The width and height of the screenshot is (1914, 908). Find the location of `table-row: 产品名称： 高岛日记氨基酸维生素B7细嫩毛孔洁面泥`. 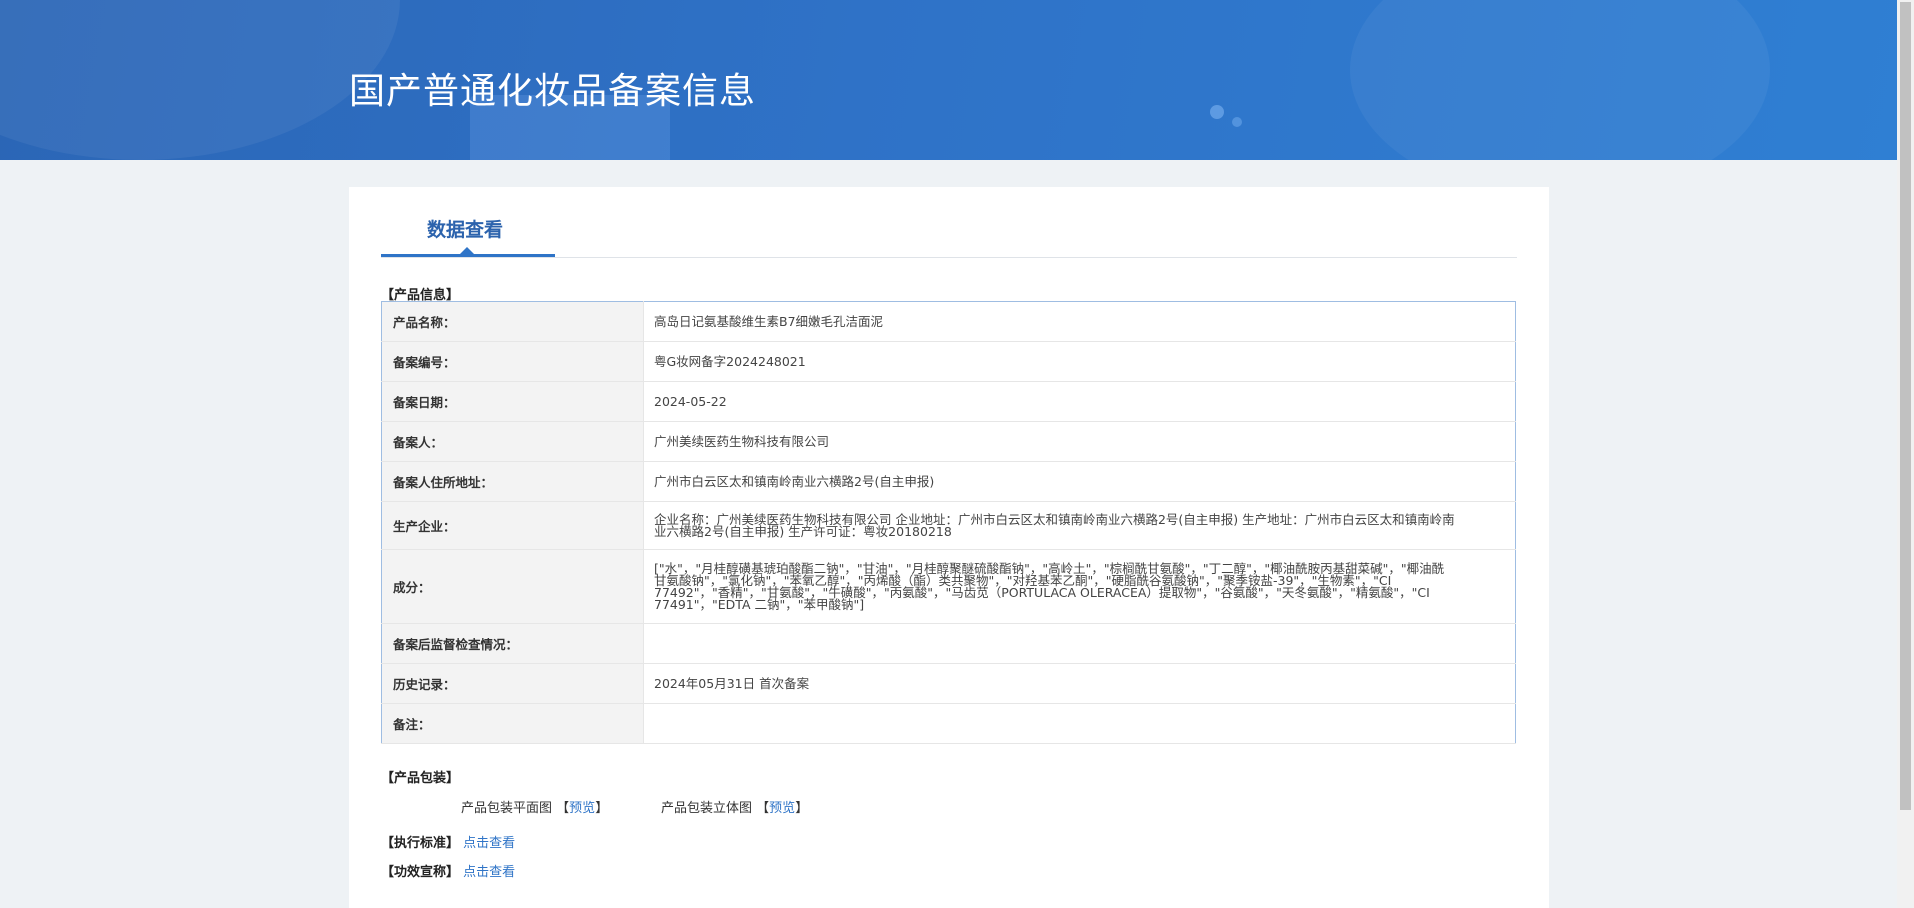

table-row: 产品名称： 高岛日记氨基酸维生素B7细嫩毛孔洁面泥 is located at coordinates (948, 321).